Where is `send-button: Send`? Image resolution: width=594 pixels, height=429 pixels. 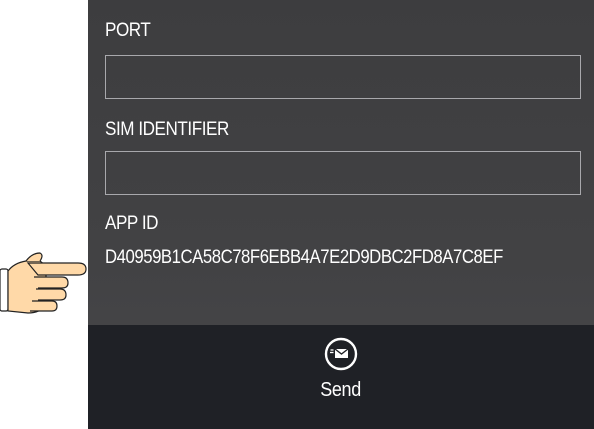
send-button: Send is located at coordinates (341, 379).